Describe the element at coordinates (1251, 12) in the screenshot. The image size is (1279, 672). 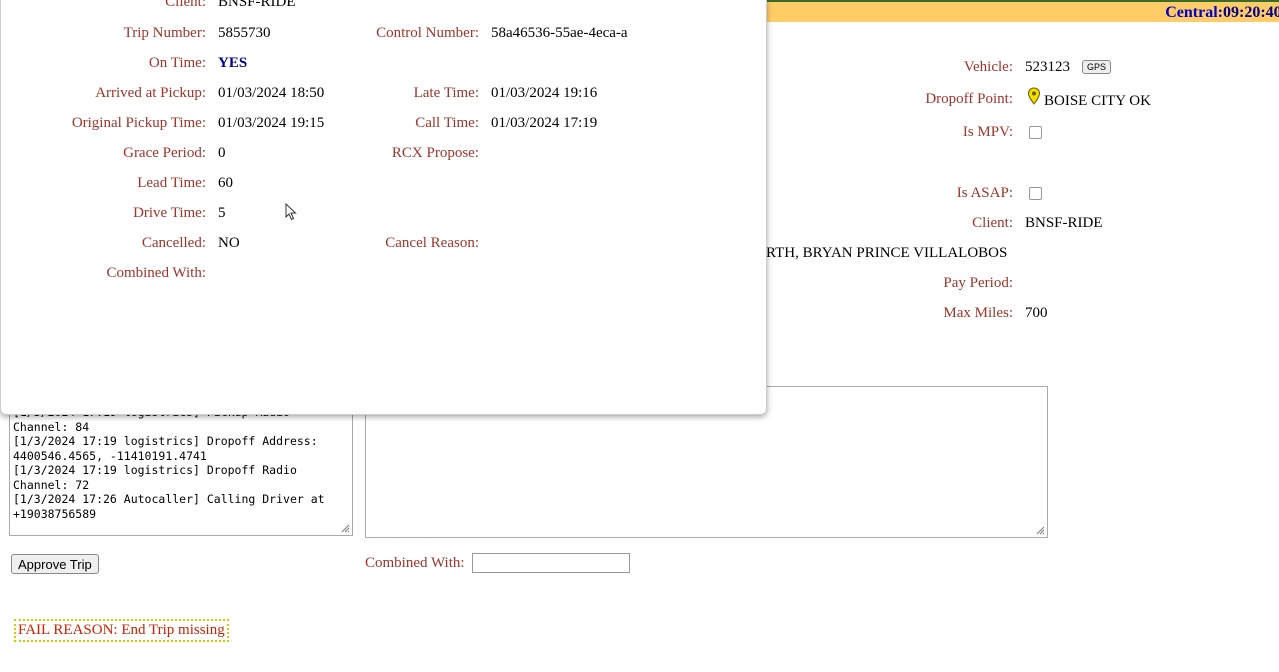
I see `clock-time: 09:20:40` at that location.